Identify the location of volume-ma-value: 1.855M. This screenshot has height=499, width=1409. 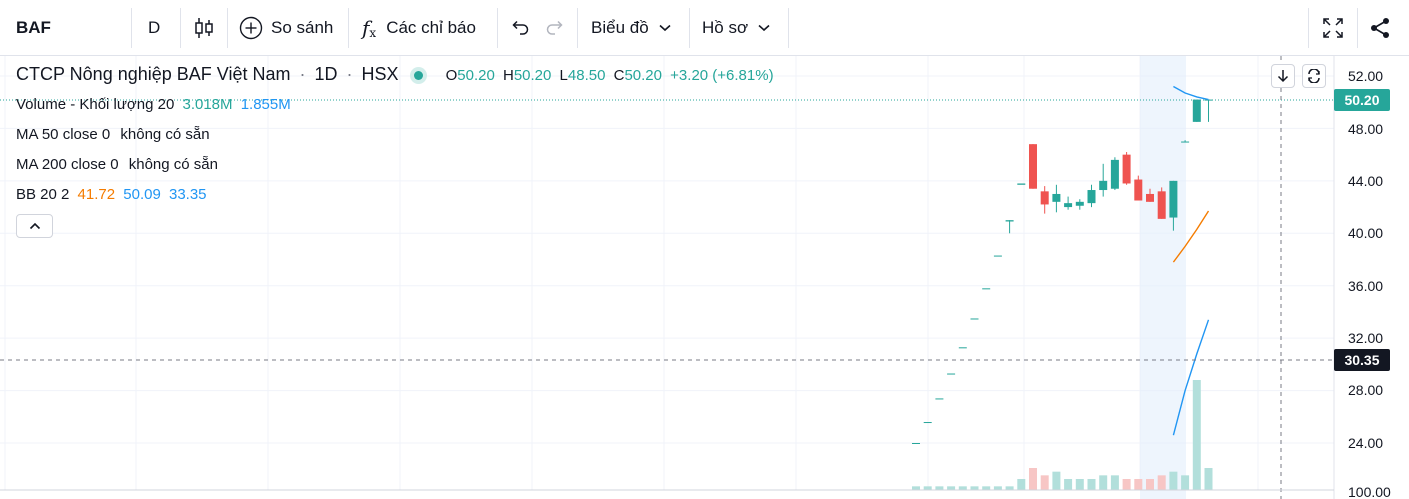
(265, 104).